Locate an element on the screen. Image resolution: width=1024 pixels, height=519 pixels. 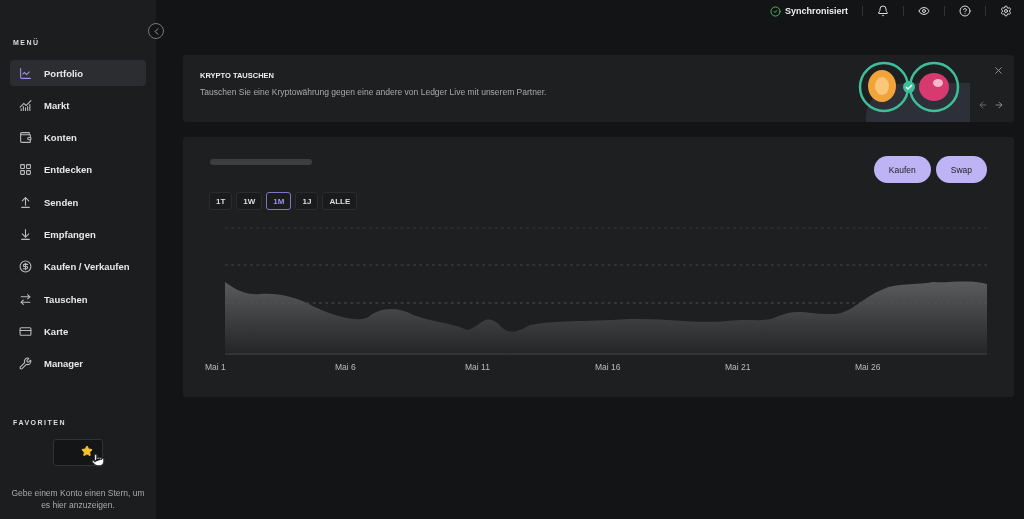
next-button is located at coordinates (999, 105).